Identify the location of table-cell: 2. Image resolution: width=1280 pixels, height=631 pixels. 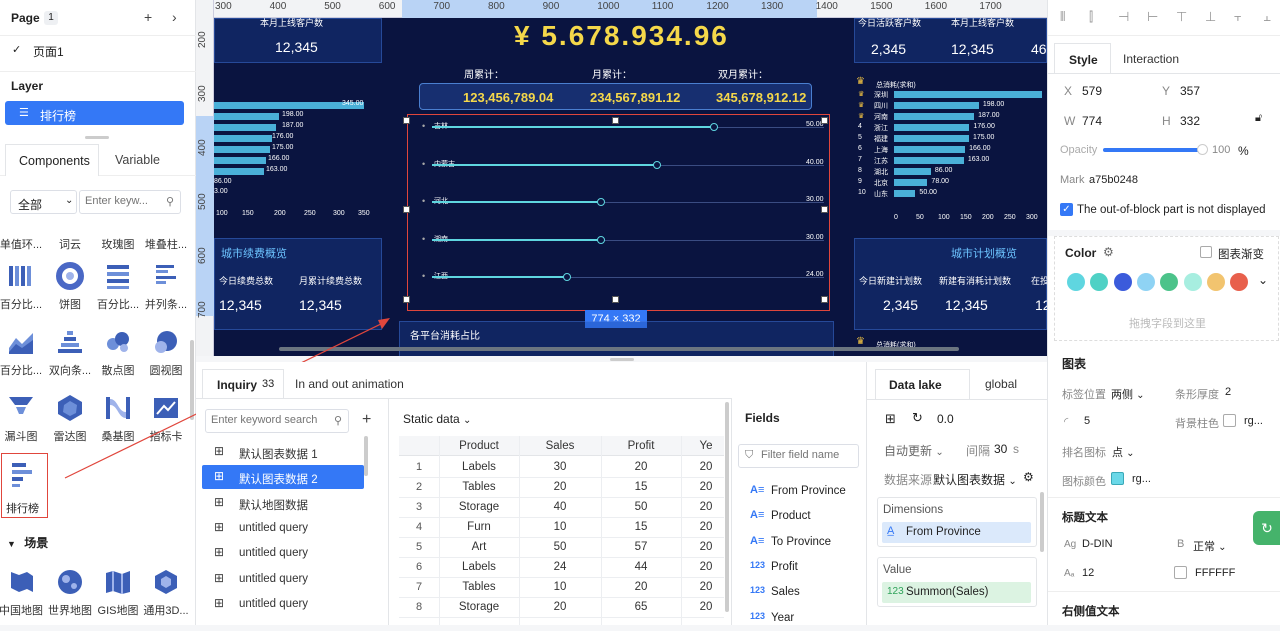
(419, 487).